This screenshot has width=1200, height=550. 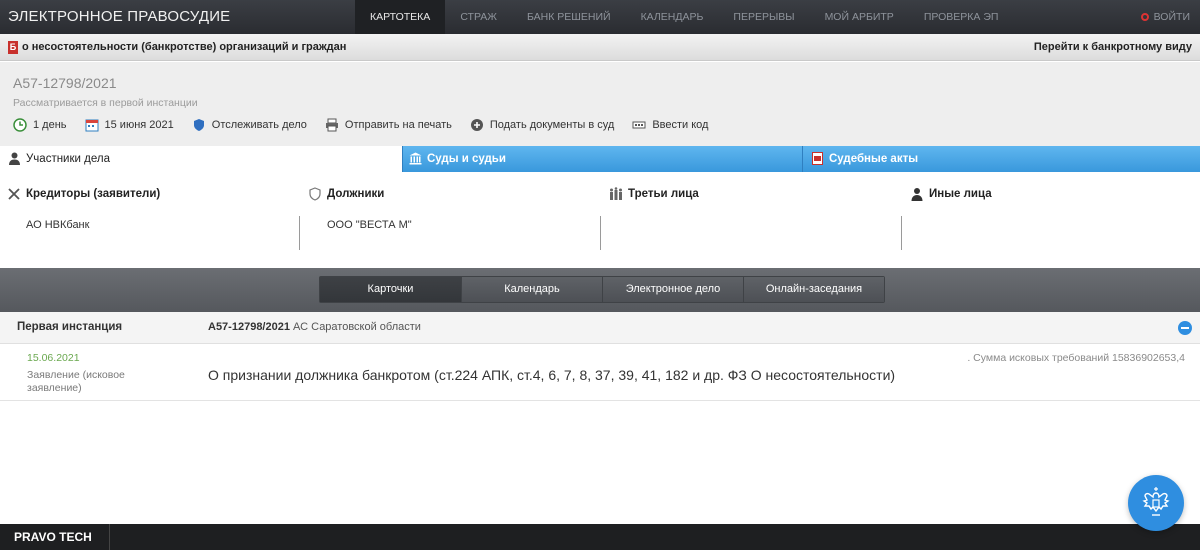 What do you see at coordinates (53, 358) in the screenshot?
I see `document-date: 15.06.2021` at bounding box center [53, 358].